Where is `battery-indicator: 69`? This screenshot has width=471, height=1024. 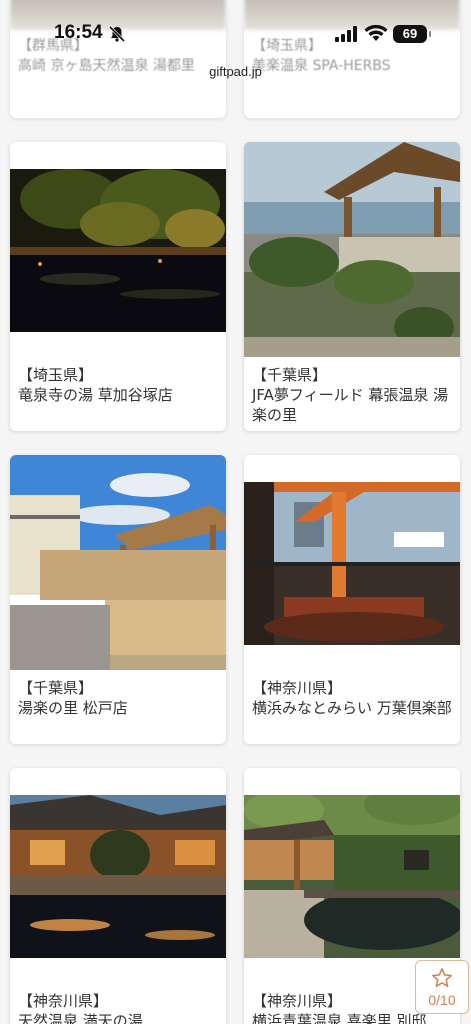
battery-indicator: 69 is located at coordinates (412, 34).